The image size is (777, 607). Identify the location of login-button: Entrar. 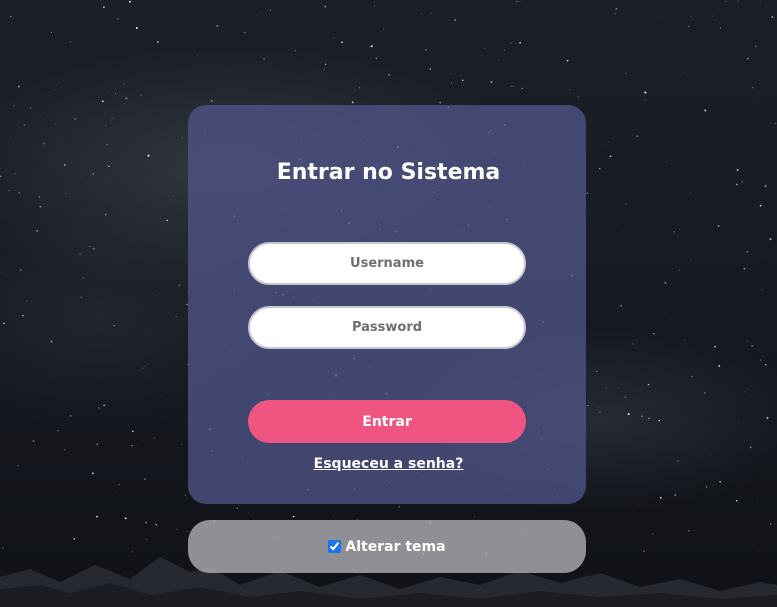
(387, 421).